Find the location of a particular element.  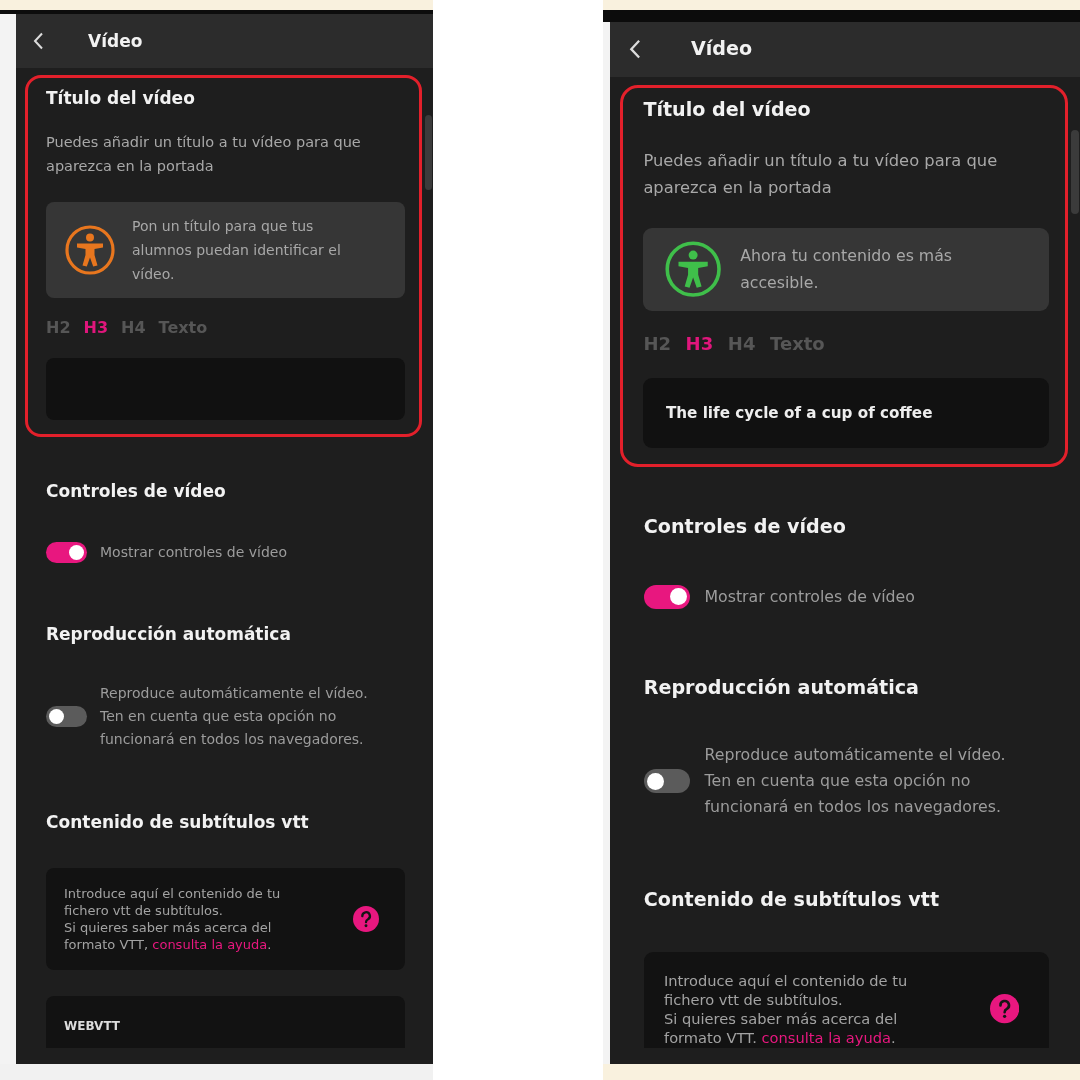

notice-text: Ahora tu contenido es más accesible. is located at coordinates (847, 270).